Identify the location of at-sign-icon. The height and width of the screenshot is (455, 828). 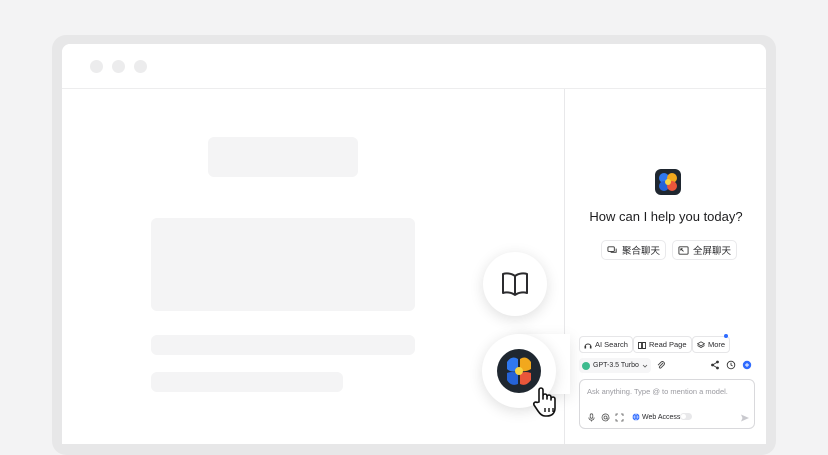
(605, 417).